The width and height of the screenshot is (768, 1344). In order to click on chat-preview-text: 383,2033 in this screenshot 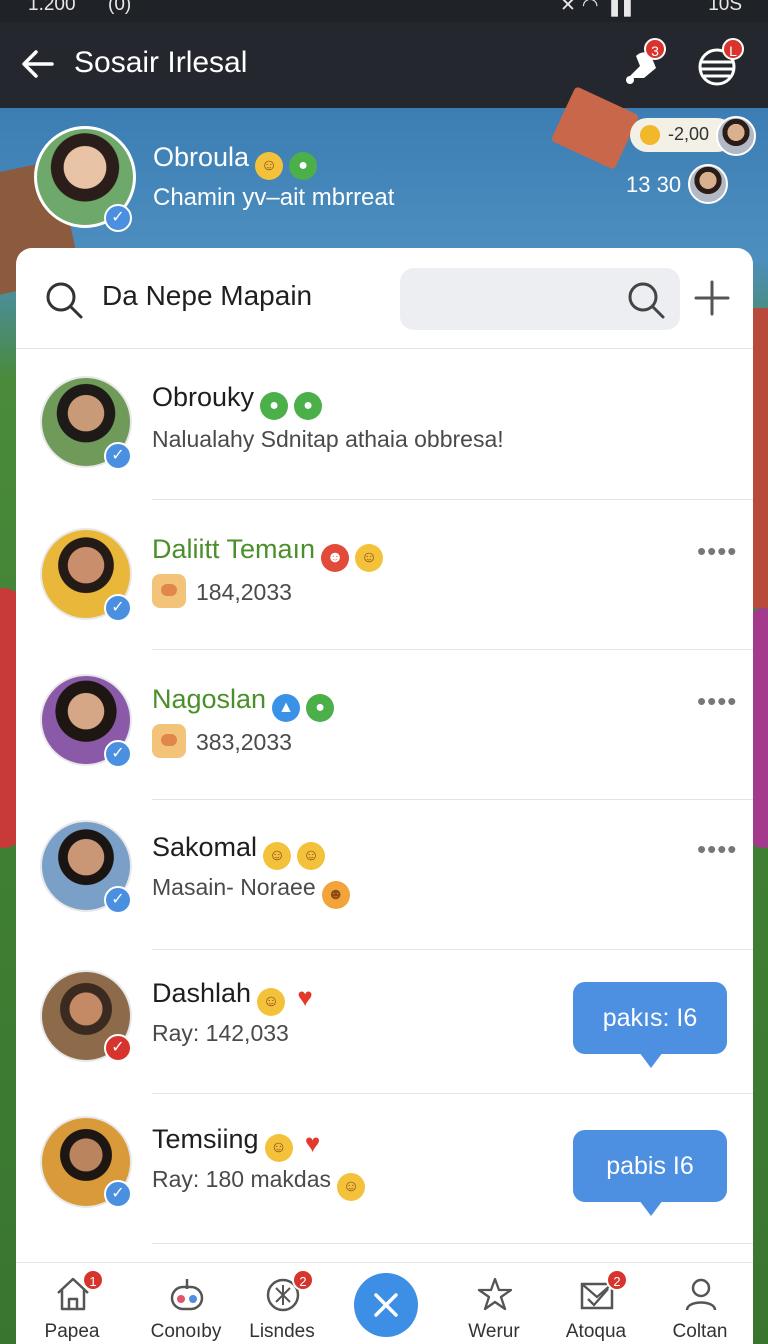, I will do `click(244, 742)`.